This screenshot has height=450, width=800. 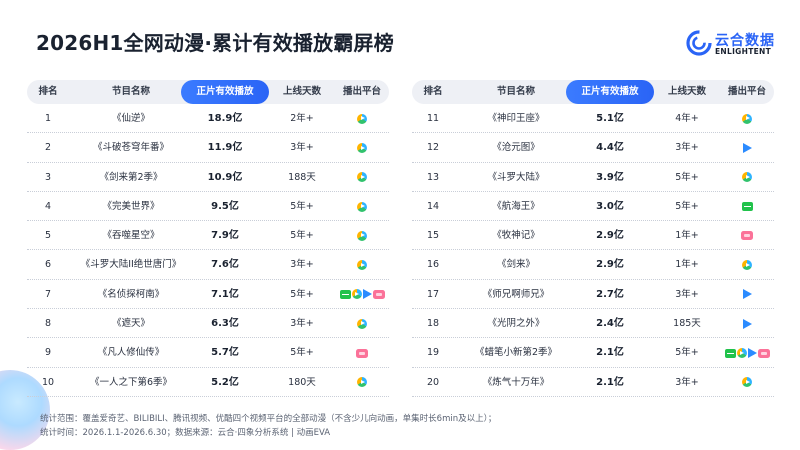 I want to click on play-value-cell: 7.1亿, so click(x=225, y=294).